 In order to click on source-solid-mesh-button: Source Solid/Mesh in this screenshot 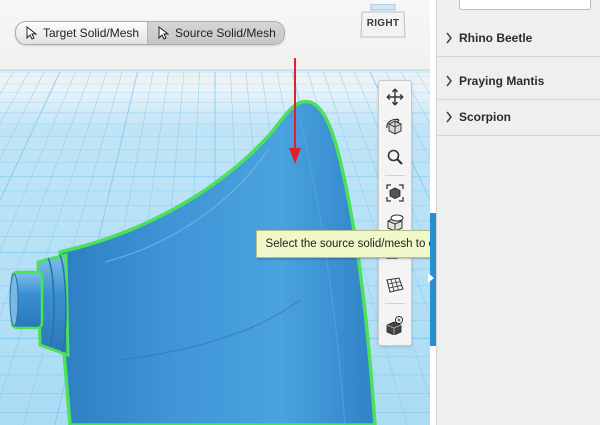, I will do `click(215, 33)`.